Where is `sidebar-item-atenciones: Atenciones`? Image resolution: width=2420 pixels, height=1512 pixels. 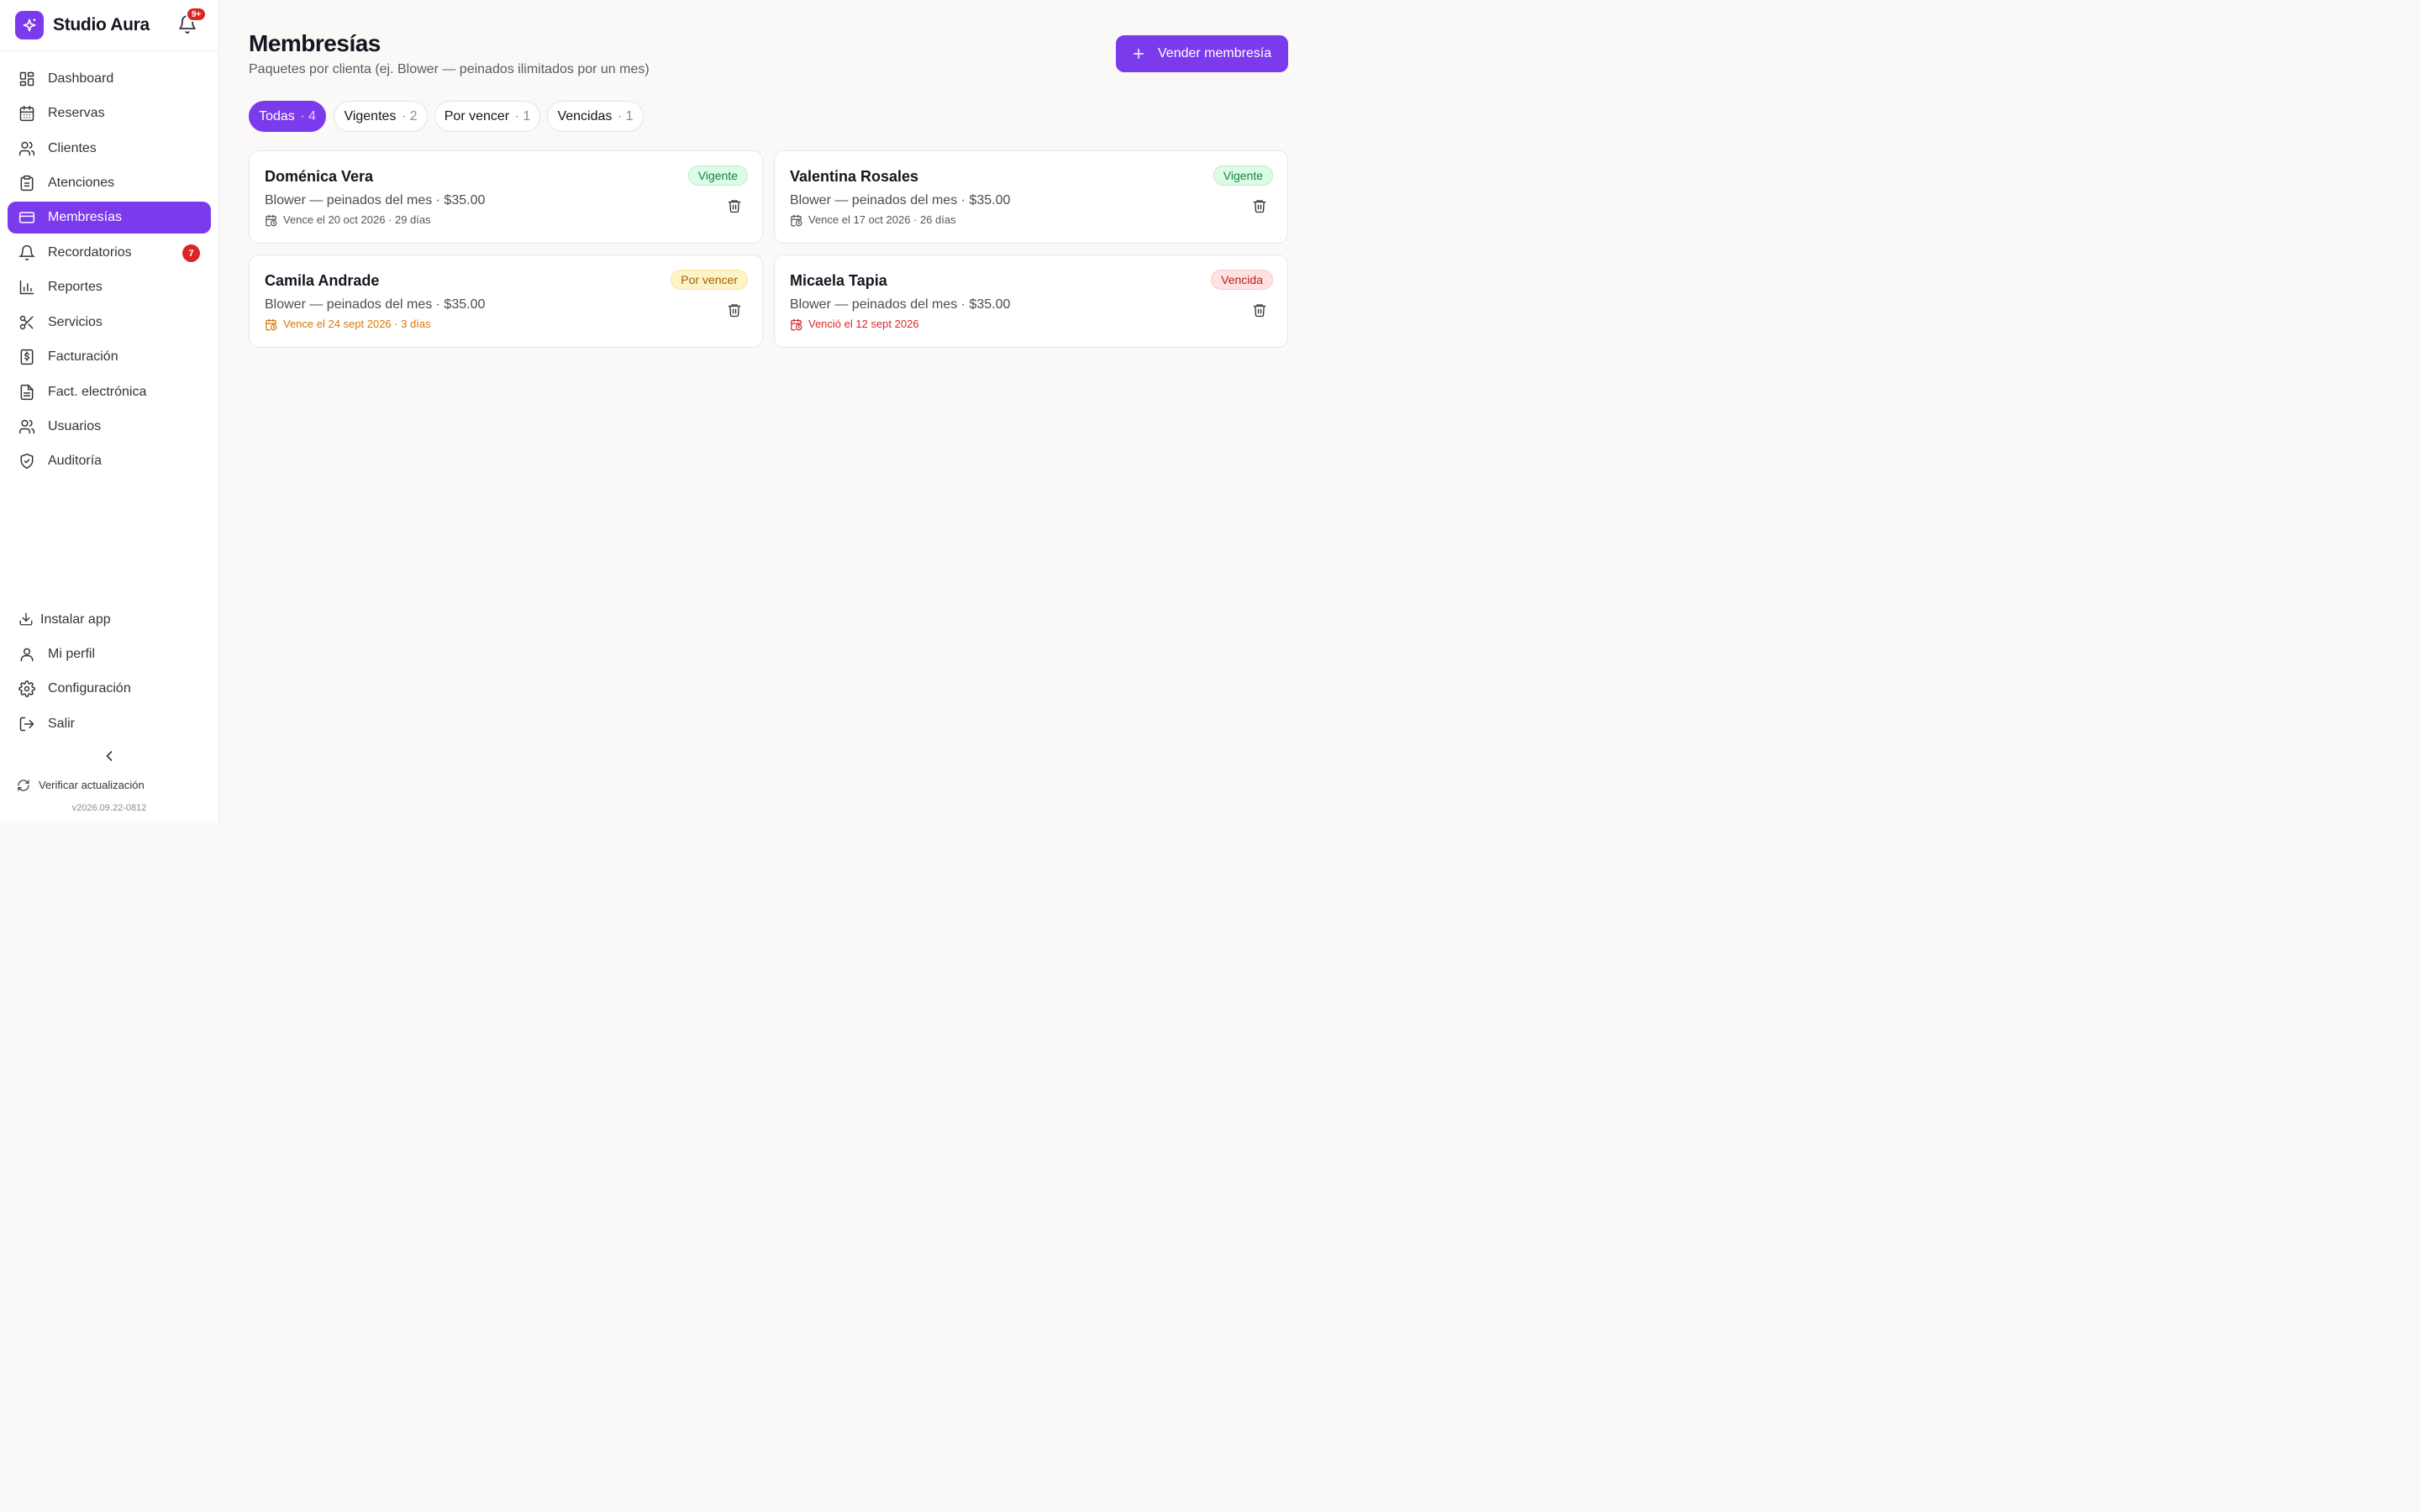 sidebar-item-atenciones: Atenciones is located at coordinates (109, 183).